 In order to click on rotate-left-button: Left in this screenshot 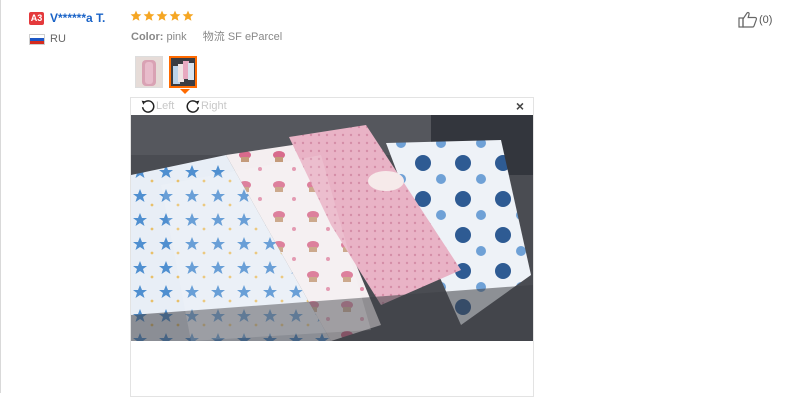, I will do `click(157, 106)`.